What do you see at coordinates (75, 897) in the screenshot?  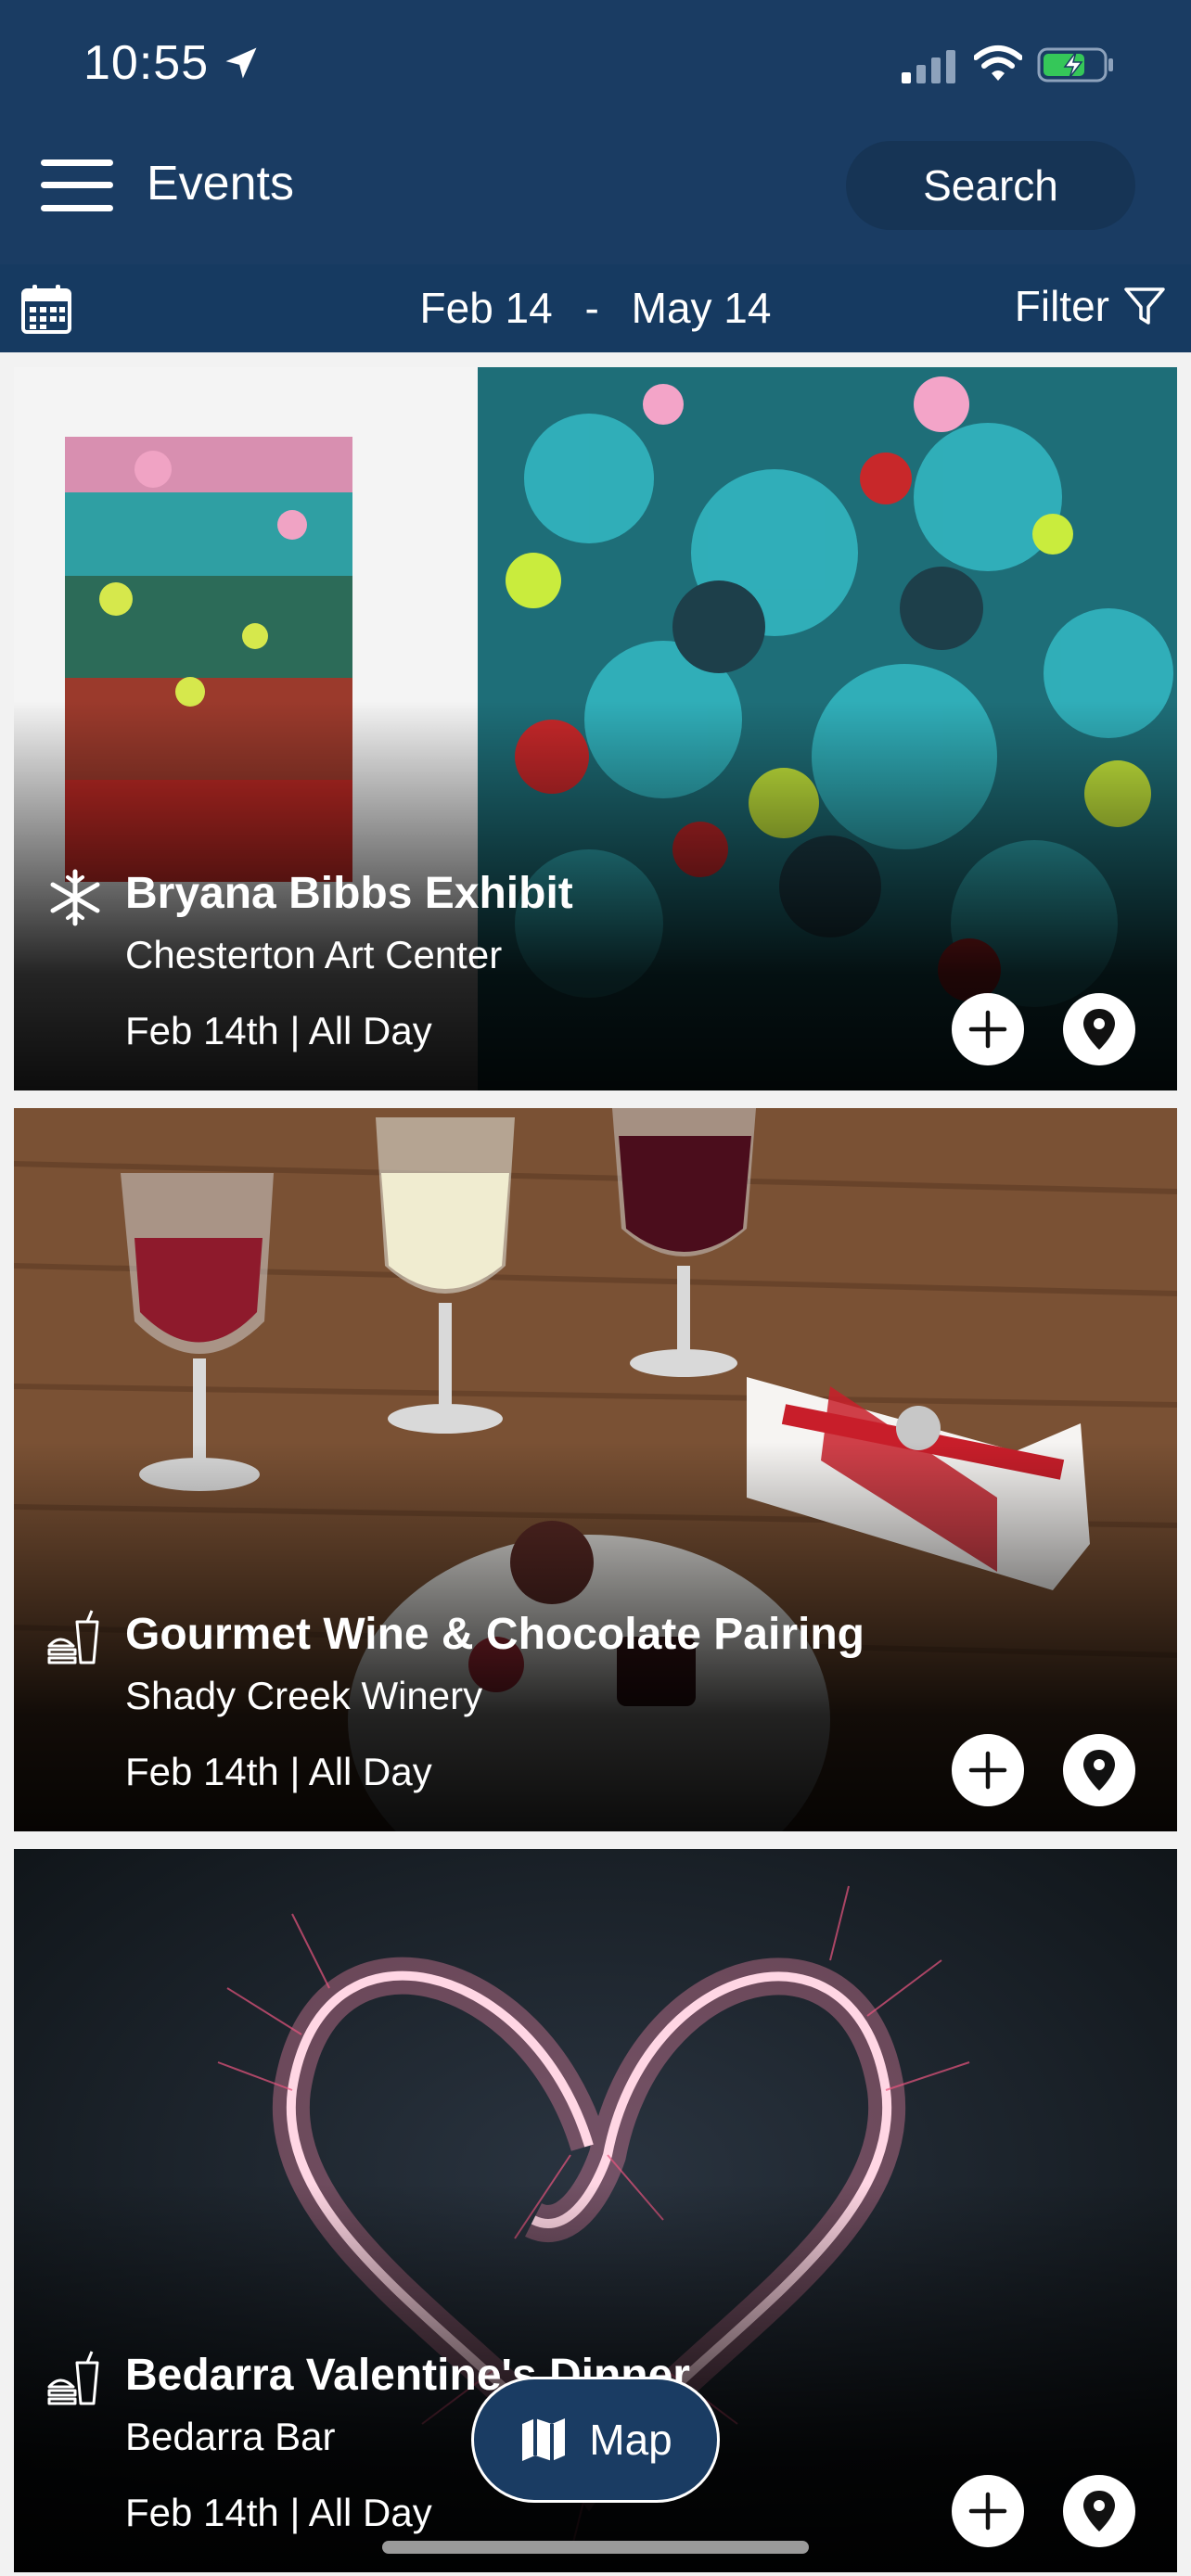 I see `snowflake-icon` at bounding box center [75, 897].